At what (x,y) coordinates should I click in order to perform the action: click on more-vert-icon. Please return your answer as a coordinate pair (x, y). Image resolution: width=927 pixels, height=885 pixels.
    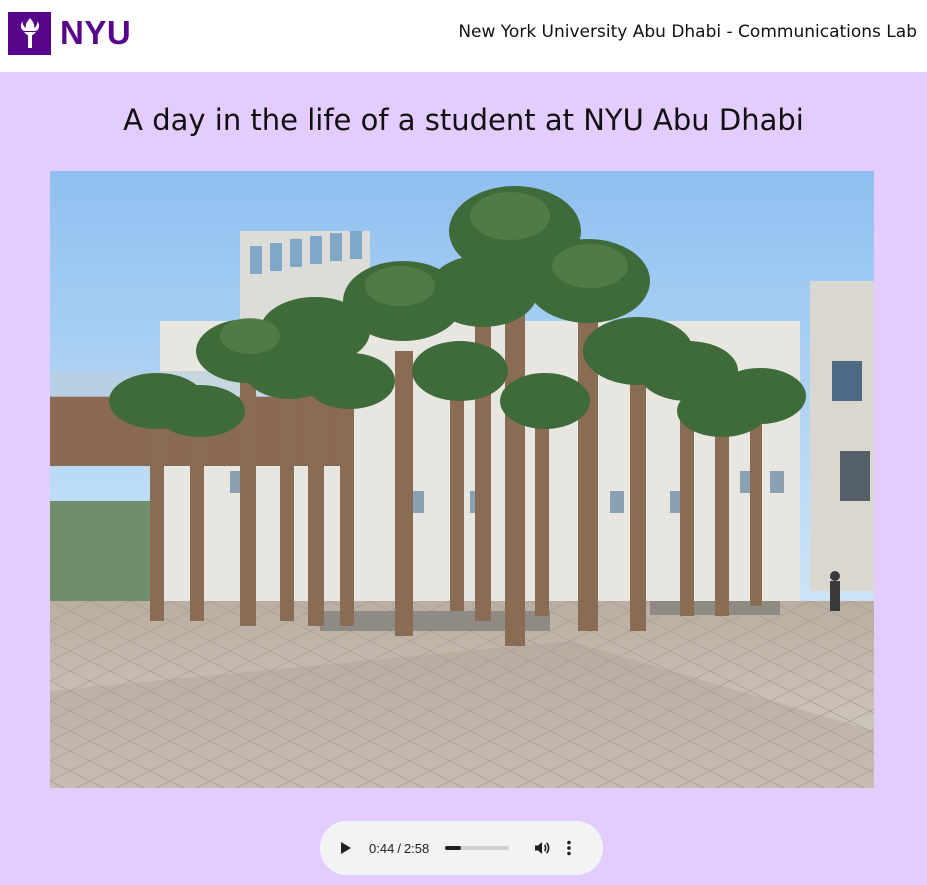
    Looking at the image, I should click on (569, 848).